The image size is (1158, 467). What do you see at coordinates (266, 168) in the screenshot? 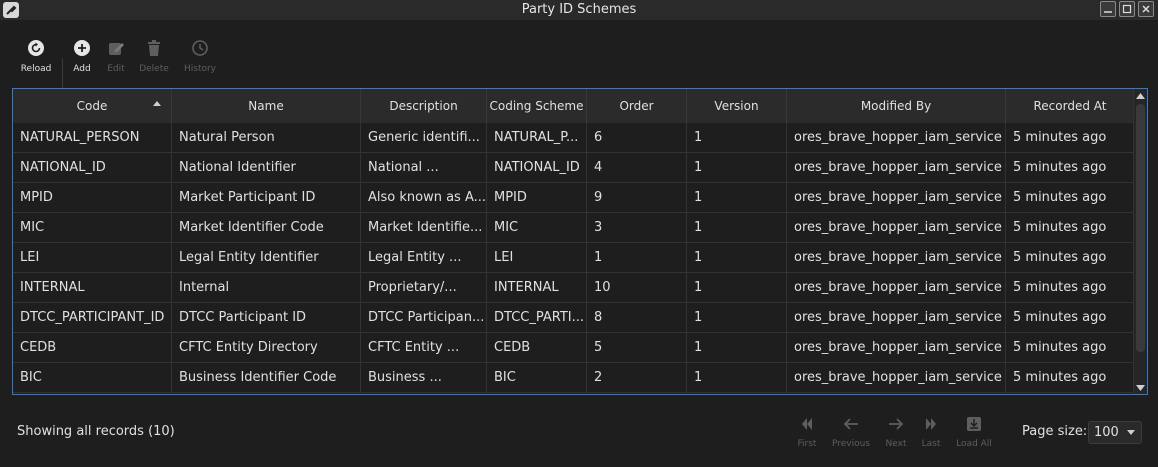
I see `table-cell: National Identifier` at bounding box center [266, 168].